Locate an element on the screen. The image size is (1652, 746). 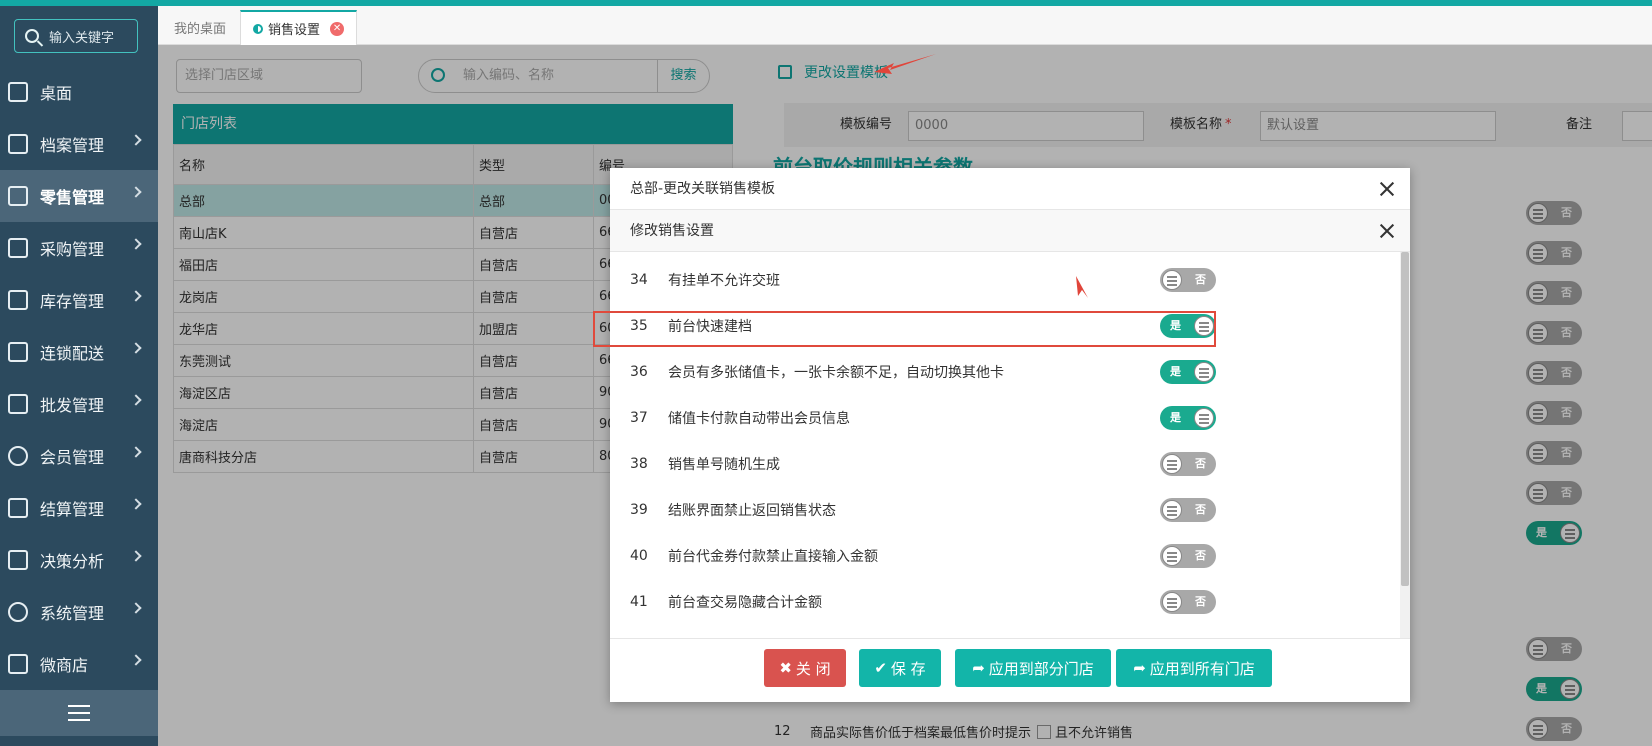
annotation-arrow is located at coordinates (1082, 287).